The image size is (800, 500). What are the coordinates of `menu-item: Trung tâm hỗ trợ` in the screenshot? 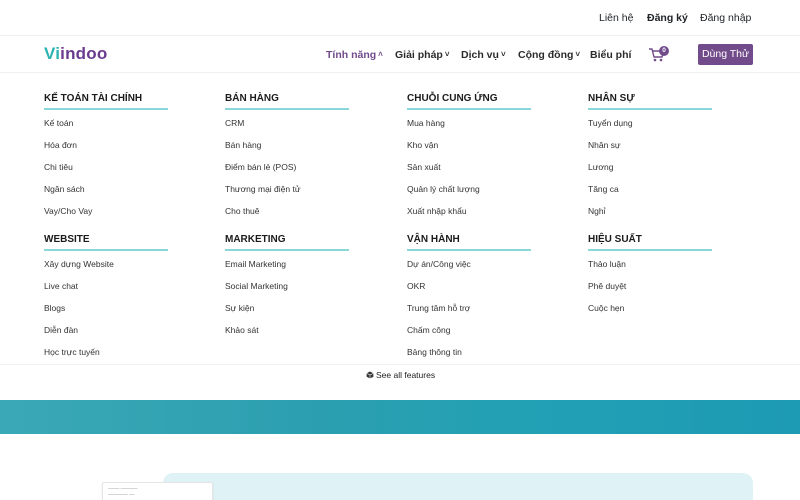 It's located at (469, 313).